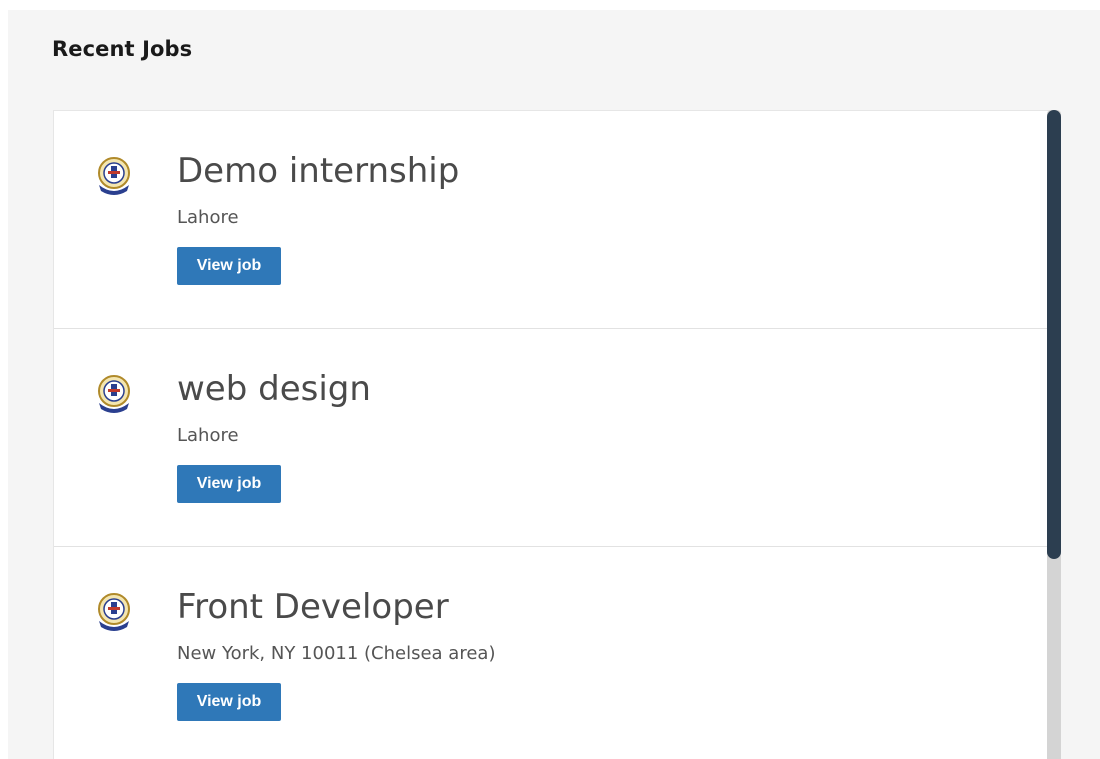  I want to click on section-title: Recent Jobs, so click(122, 49).